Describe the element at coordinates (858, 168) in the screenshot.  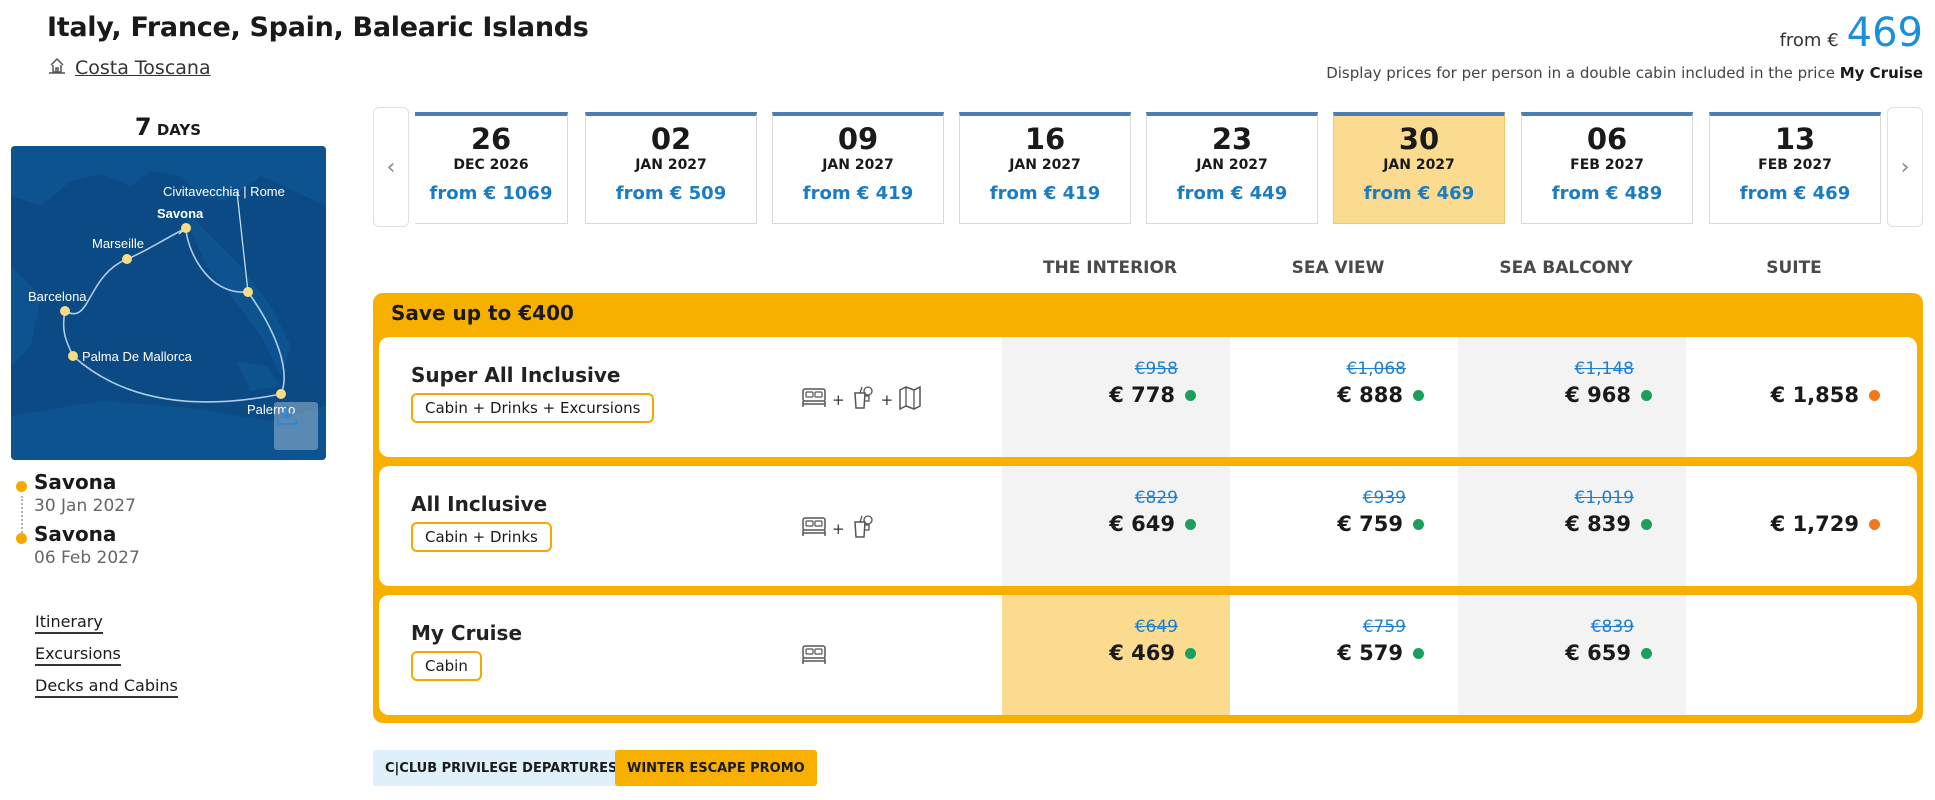
I see `date-card: 09 JAN 2027 from € 419` at that location.